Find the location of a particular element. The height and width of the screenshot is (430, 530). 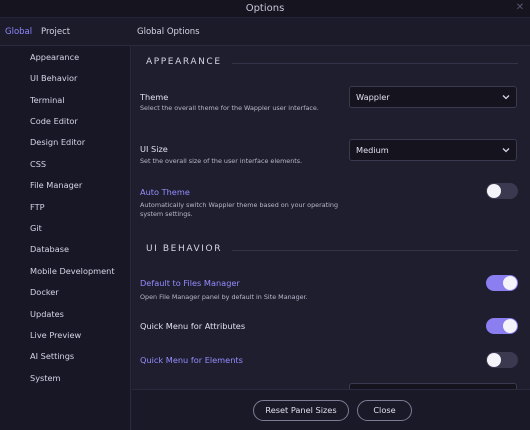

ui-size-select-value: Medium is located at coordinates (372, 150).